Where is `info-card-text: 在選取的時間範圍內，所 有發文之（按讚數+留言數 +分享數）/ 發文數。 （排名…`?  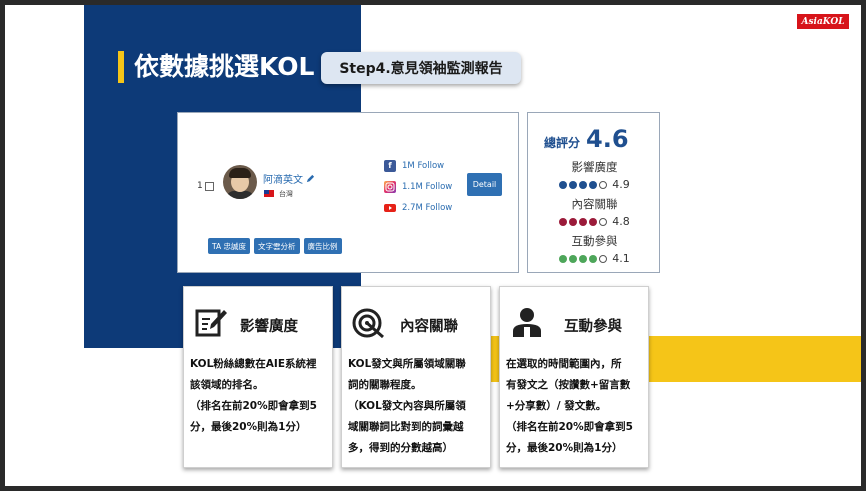
info-card-text: 在選取的時間範圍內，所 有發文之（按讚數+留言數 +分享數）/ 發文數。 （排名… is located at coordinates (569, 406).